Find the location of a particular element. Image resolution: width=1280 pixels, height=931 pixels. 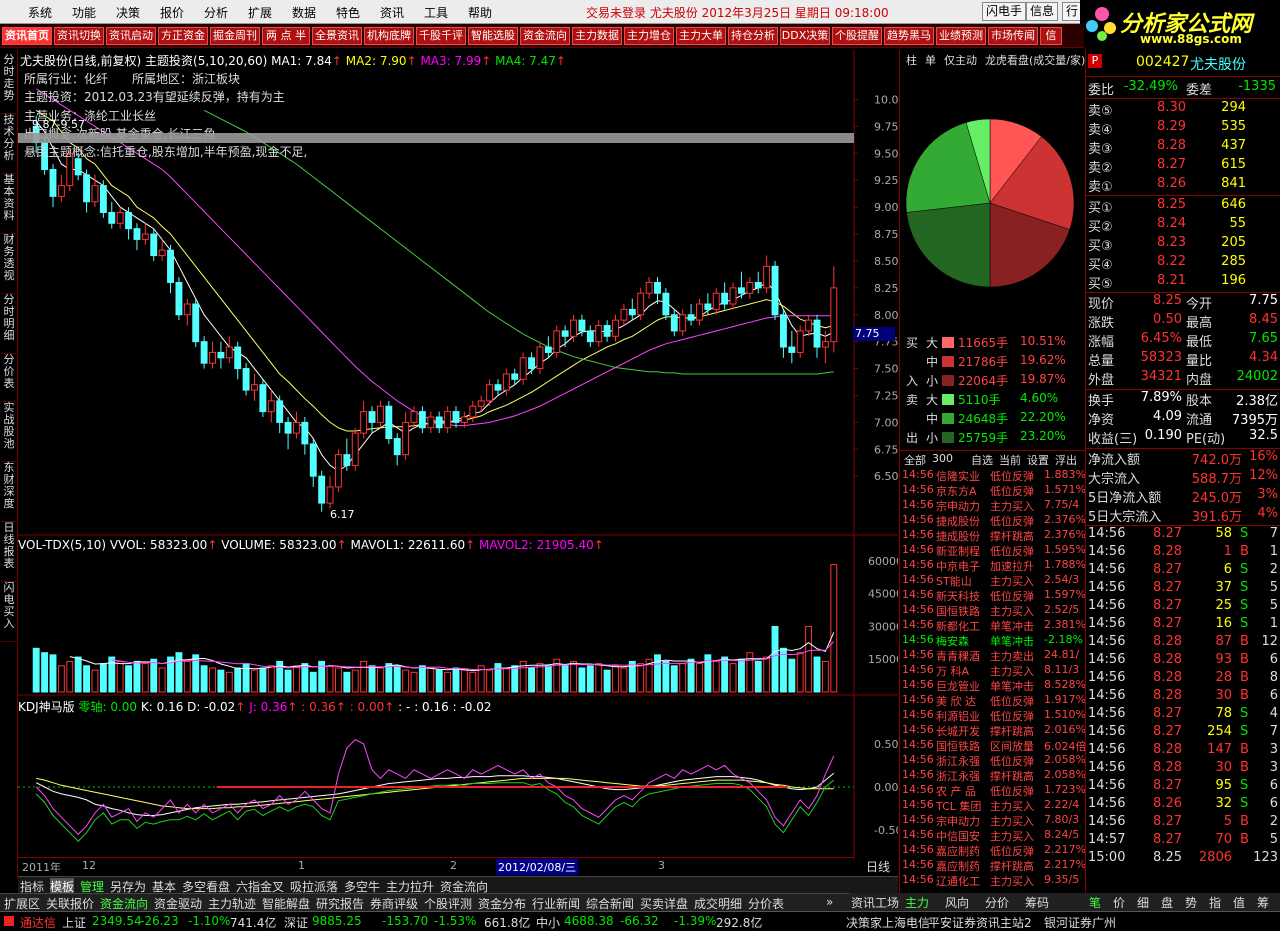

extension-tab-1: 关联报价 is located at coordinates (70, 903).